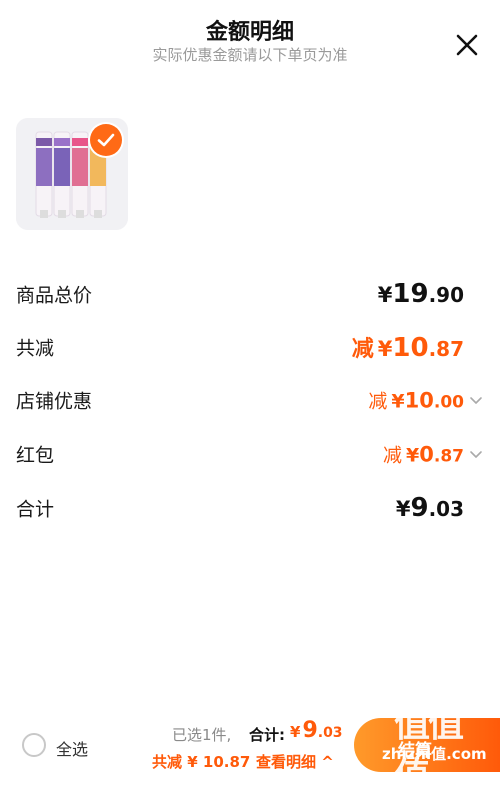  I want to click on row-total: 合计 ¥ 9 .03, so click(250, 508).